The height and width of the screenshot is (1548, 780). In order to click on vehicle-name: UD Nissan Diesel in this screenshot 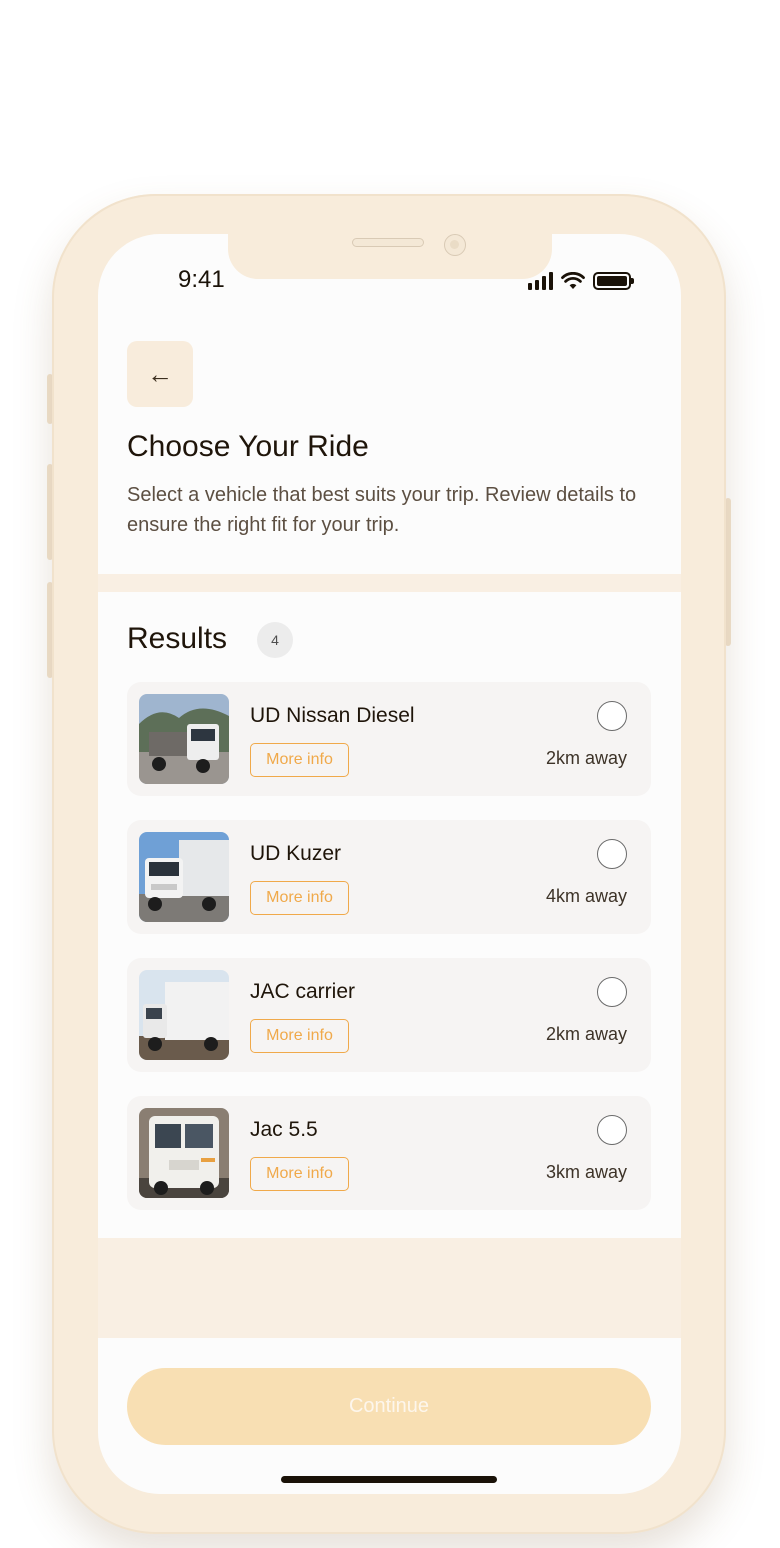, I will do `click(332, 715)`.